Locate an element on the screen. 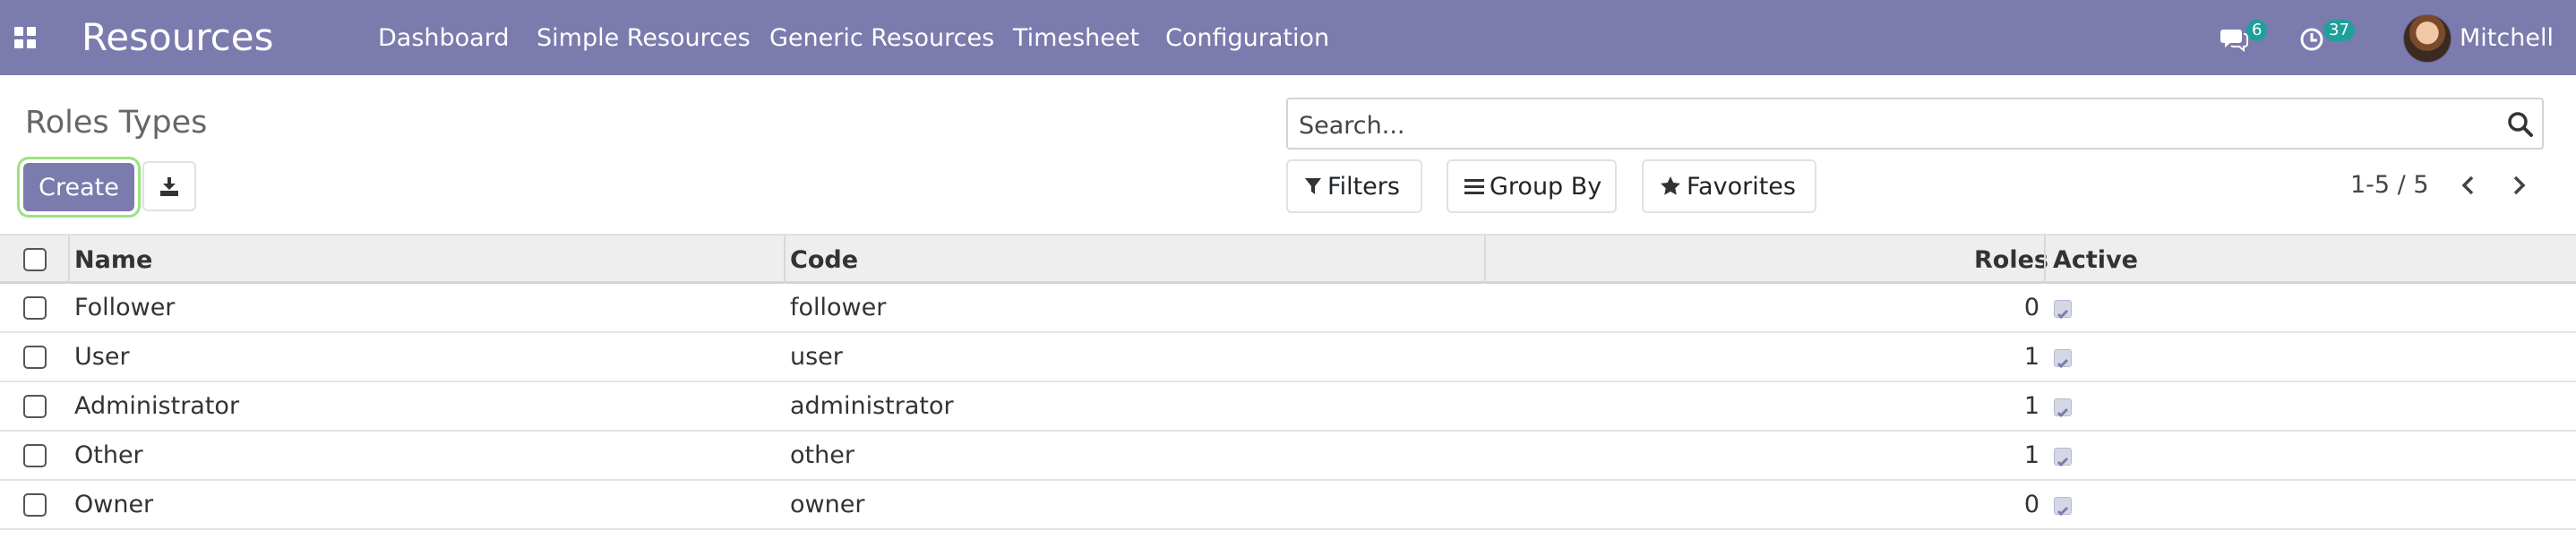 This screenshot has height=539, width=2576. page-title: Roles Types is located at coordinates (116, 123).